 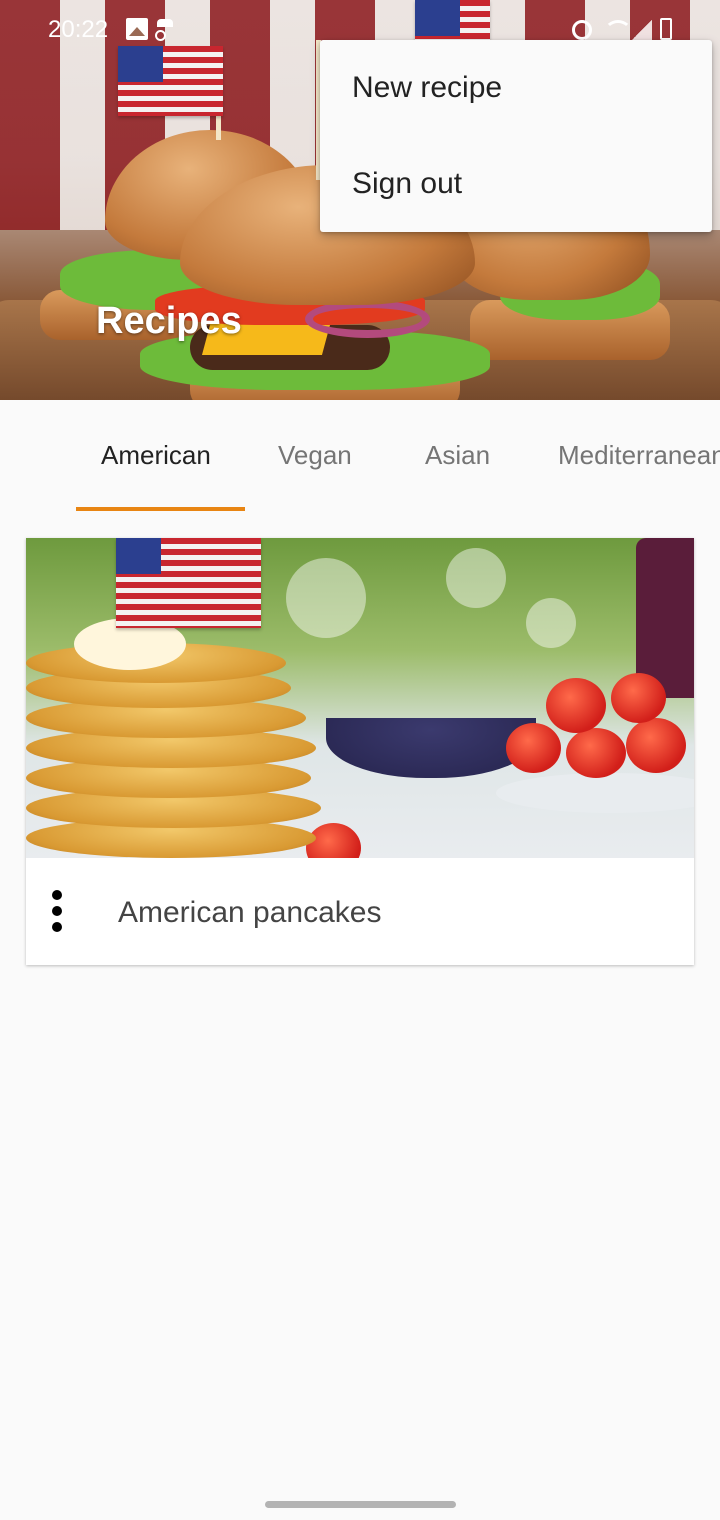 What do you see at coordinates (642, 30) in the screenshot?
I see `signal-icon` at bounding box center [642, 30].